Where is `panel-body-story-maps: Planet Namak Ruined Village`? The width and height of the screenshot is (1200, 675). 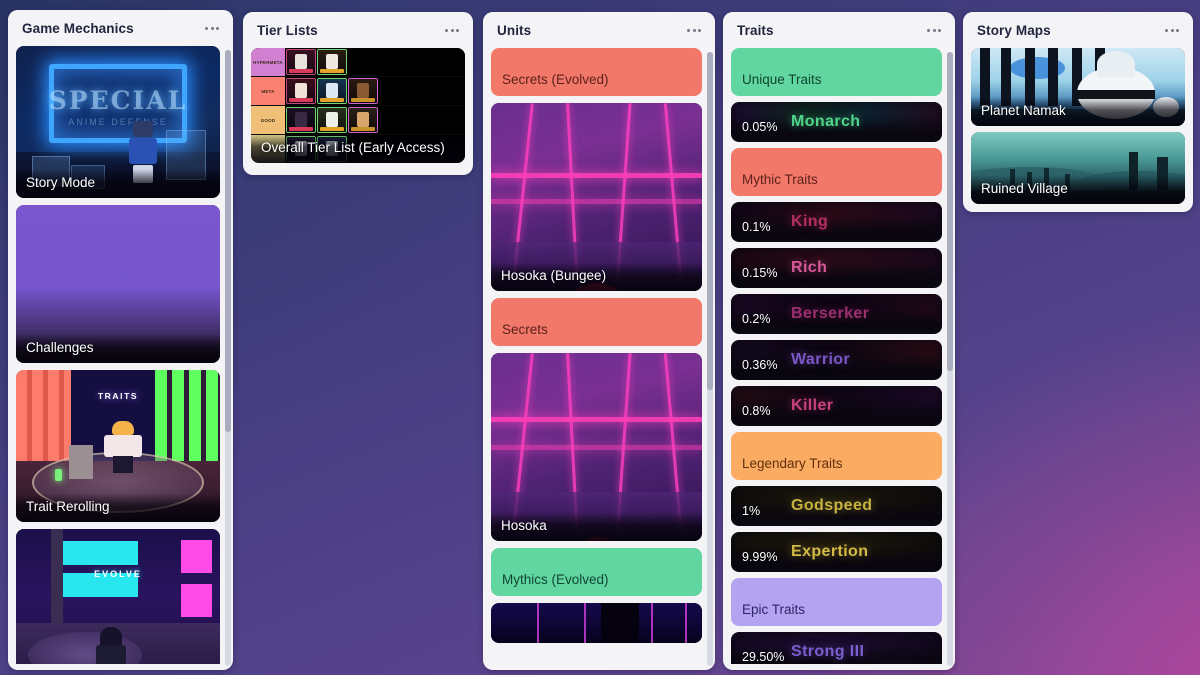
panel-body-story-maps: Planet Namak Ruined Village is located at coordinates (1078, 130).